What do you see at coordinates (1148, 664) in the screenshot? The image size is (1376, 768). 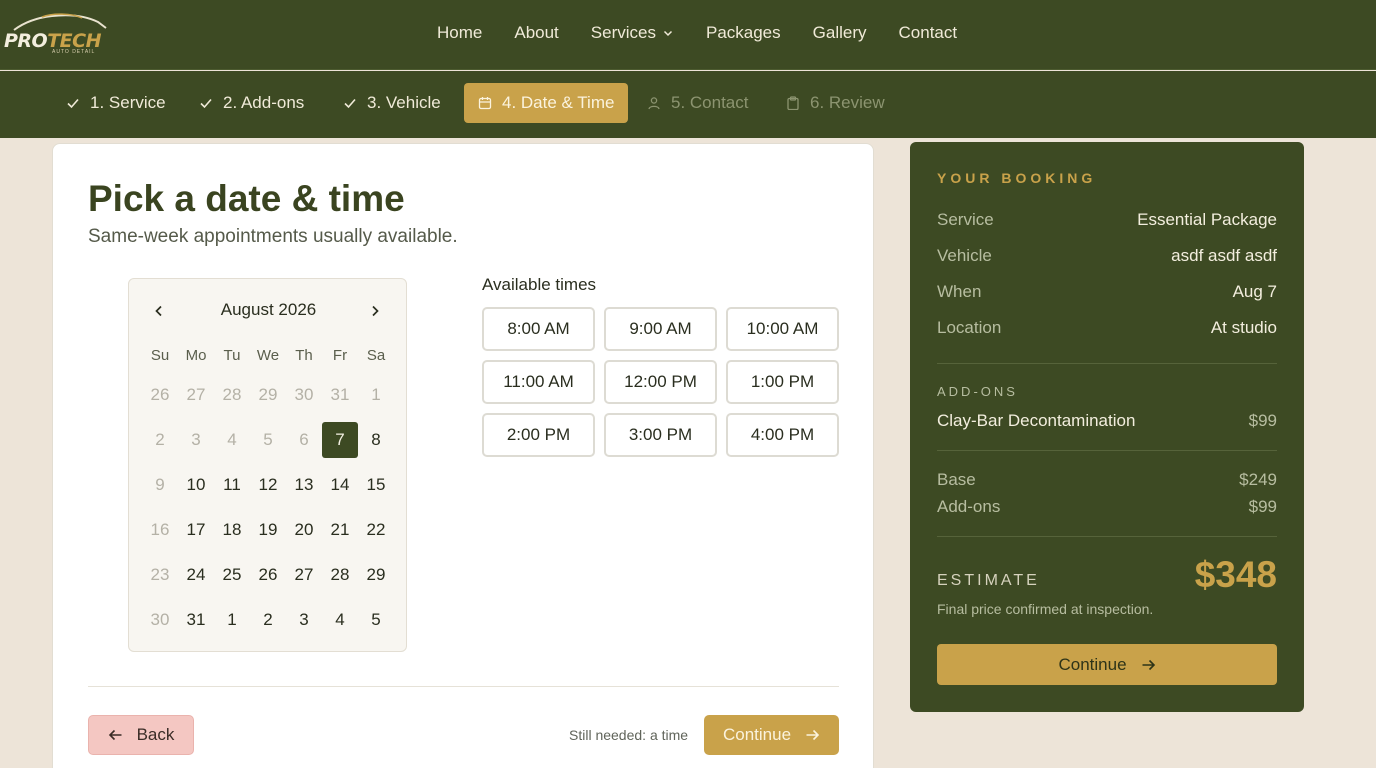 I see `arrow-right-icon` at bounding box center [1148, 664].